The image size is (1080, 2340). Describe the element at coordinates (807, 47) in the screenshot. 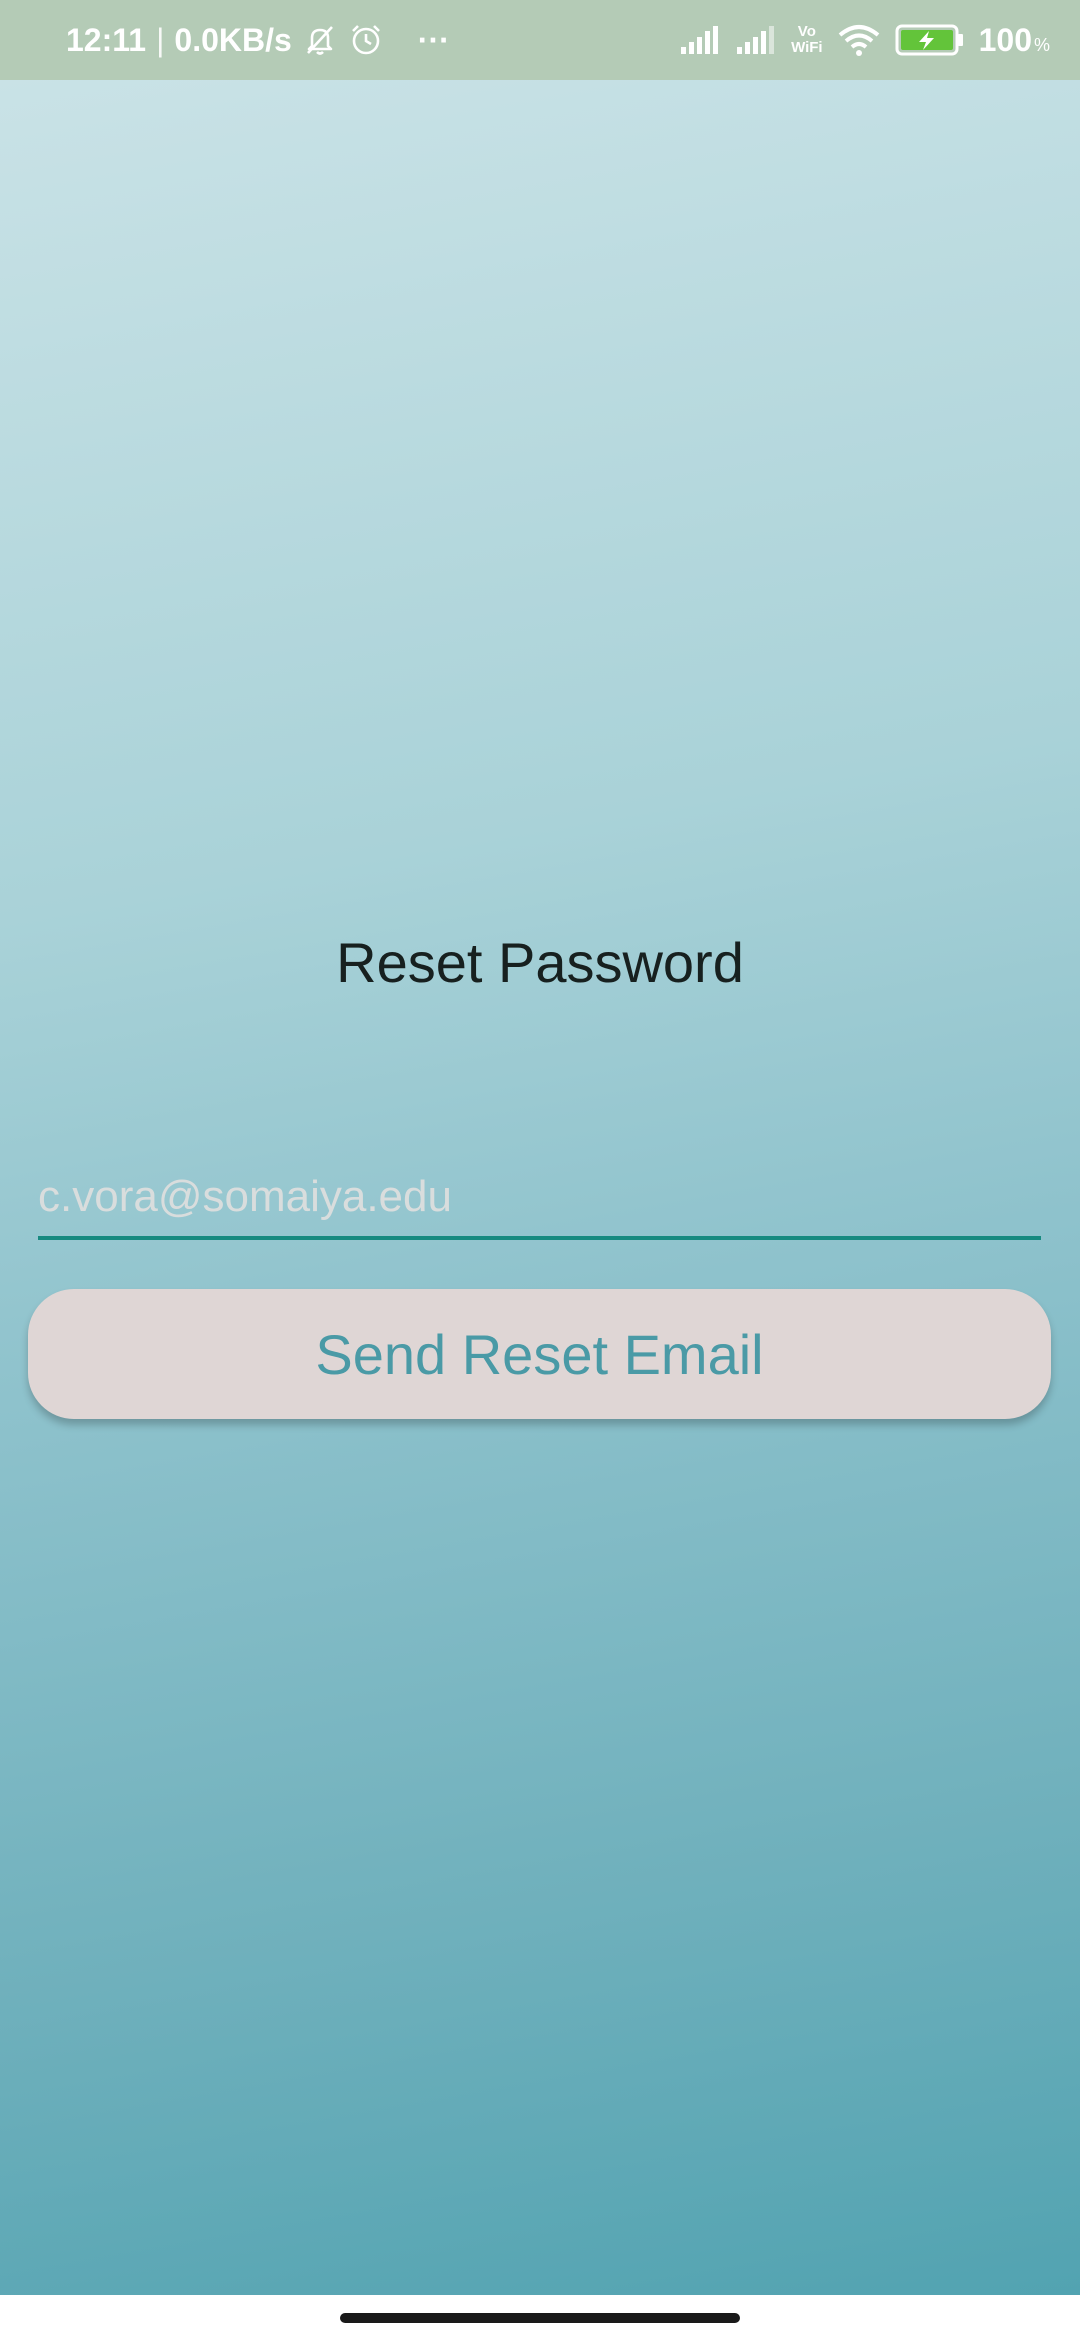

I see `wifi-label: WiFi` at that location.